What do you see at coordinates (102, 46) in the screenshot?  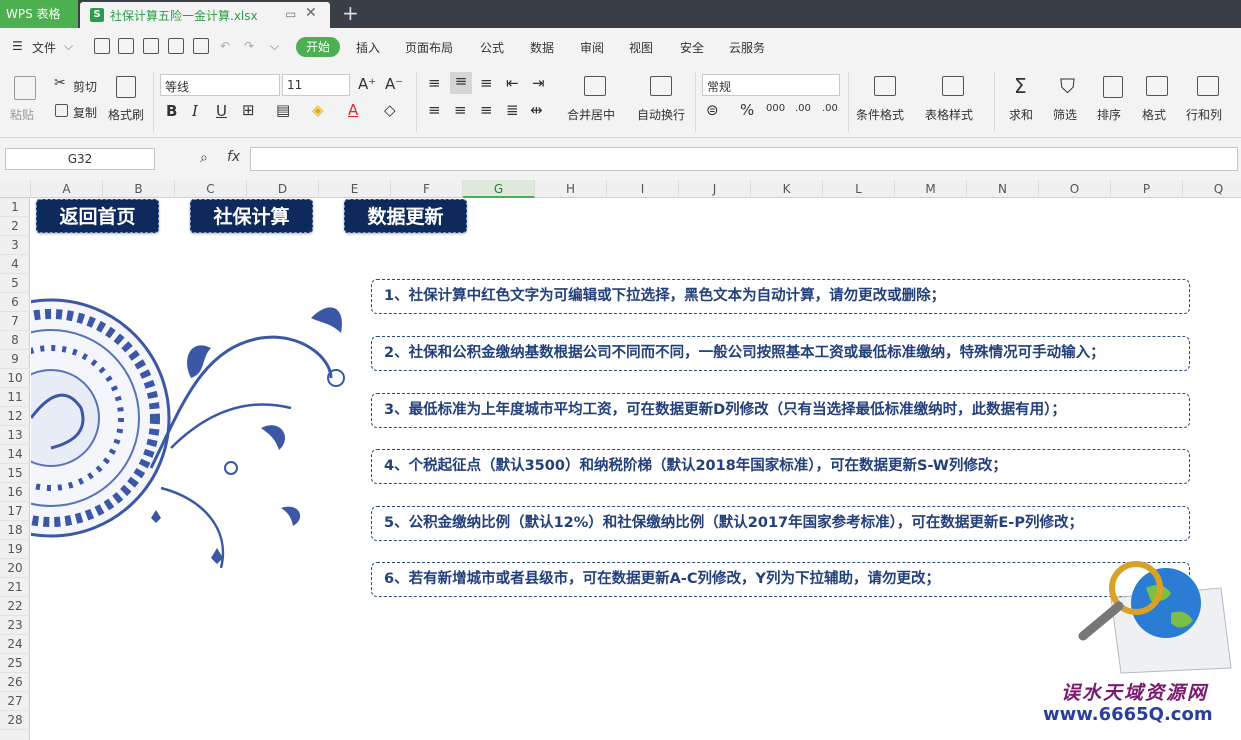 I see `open-icon` at bounding box center [102, 46].